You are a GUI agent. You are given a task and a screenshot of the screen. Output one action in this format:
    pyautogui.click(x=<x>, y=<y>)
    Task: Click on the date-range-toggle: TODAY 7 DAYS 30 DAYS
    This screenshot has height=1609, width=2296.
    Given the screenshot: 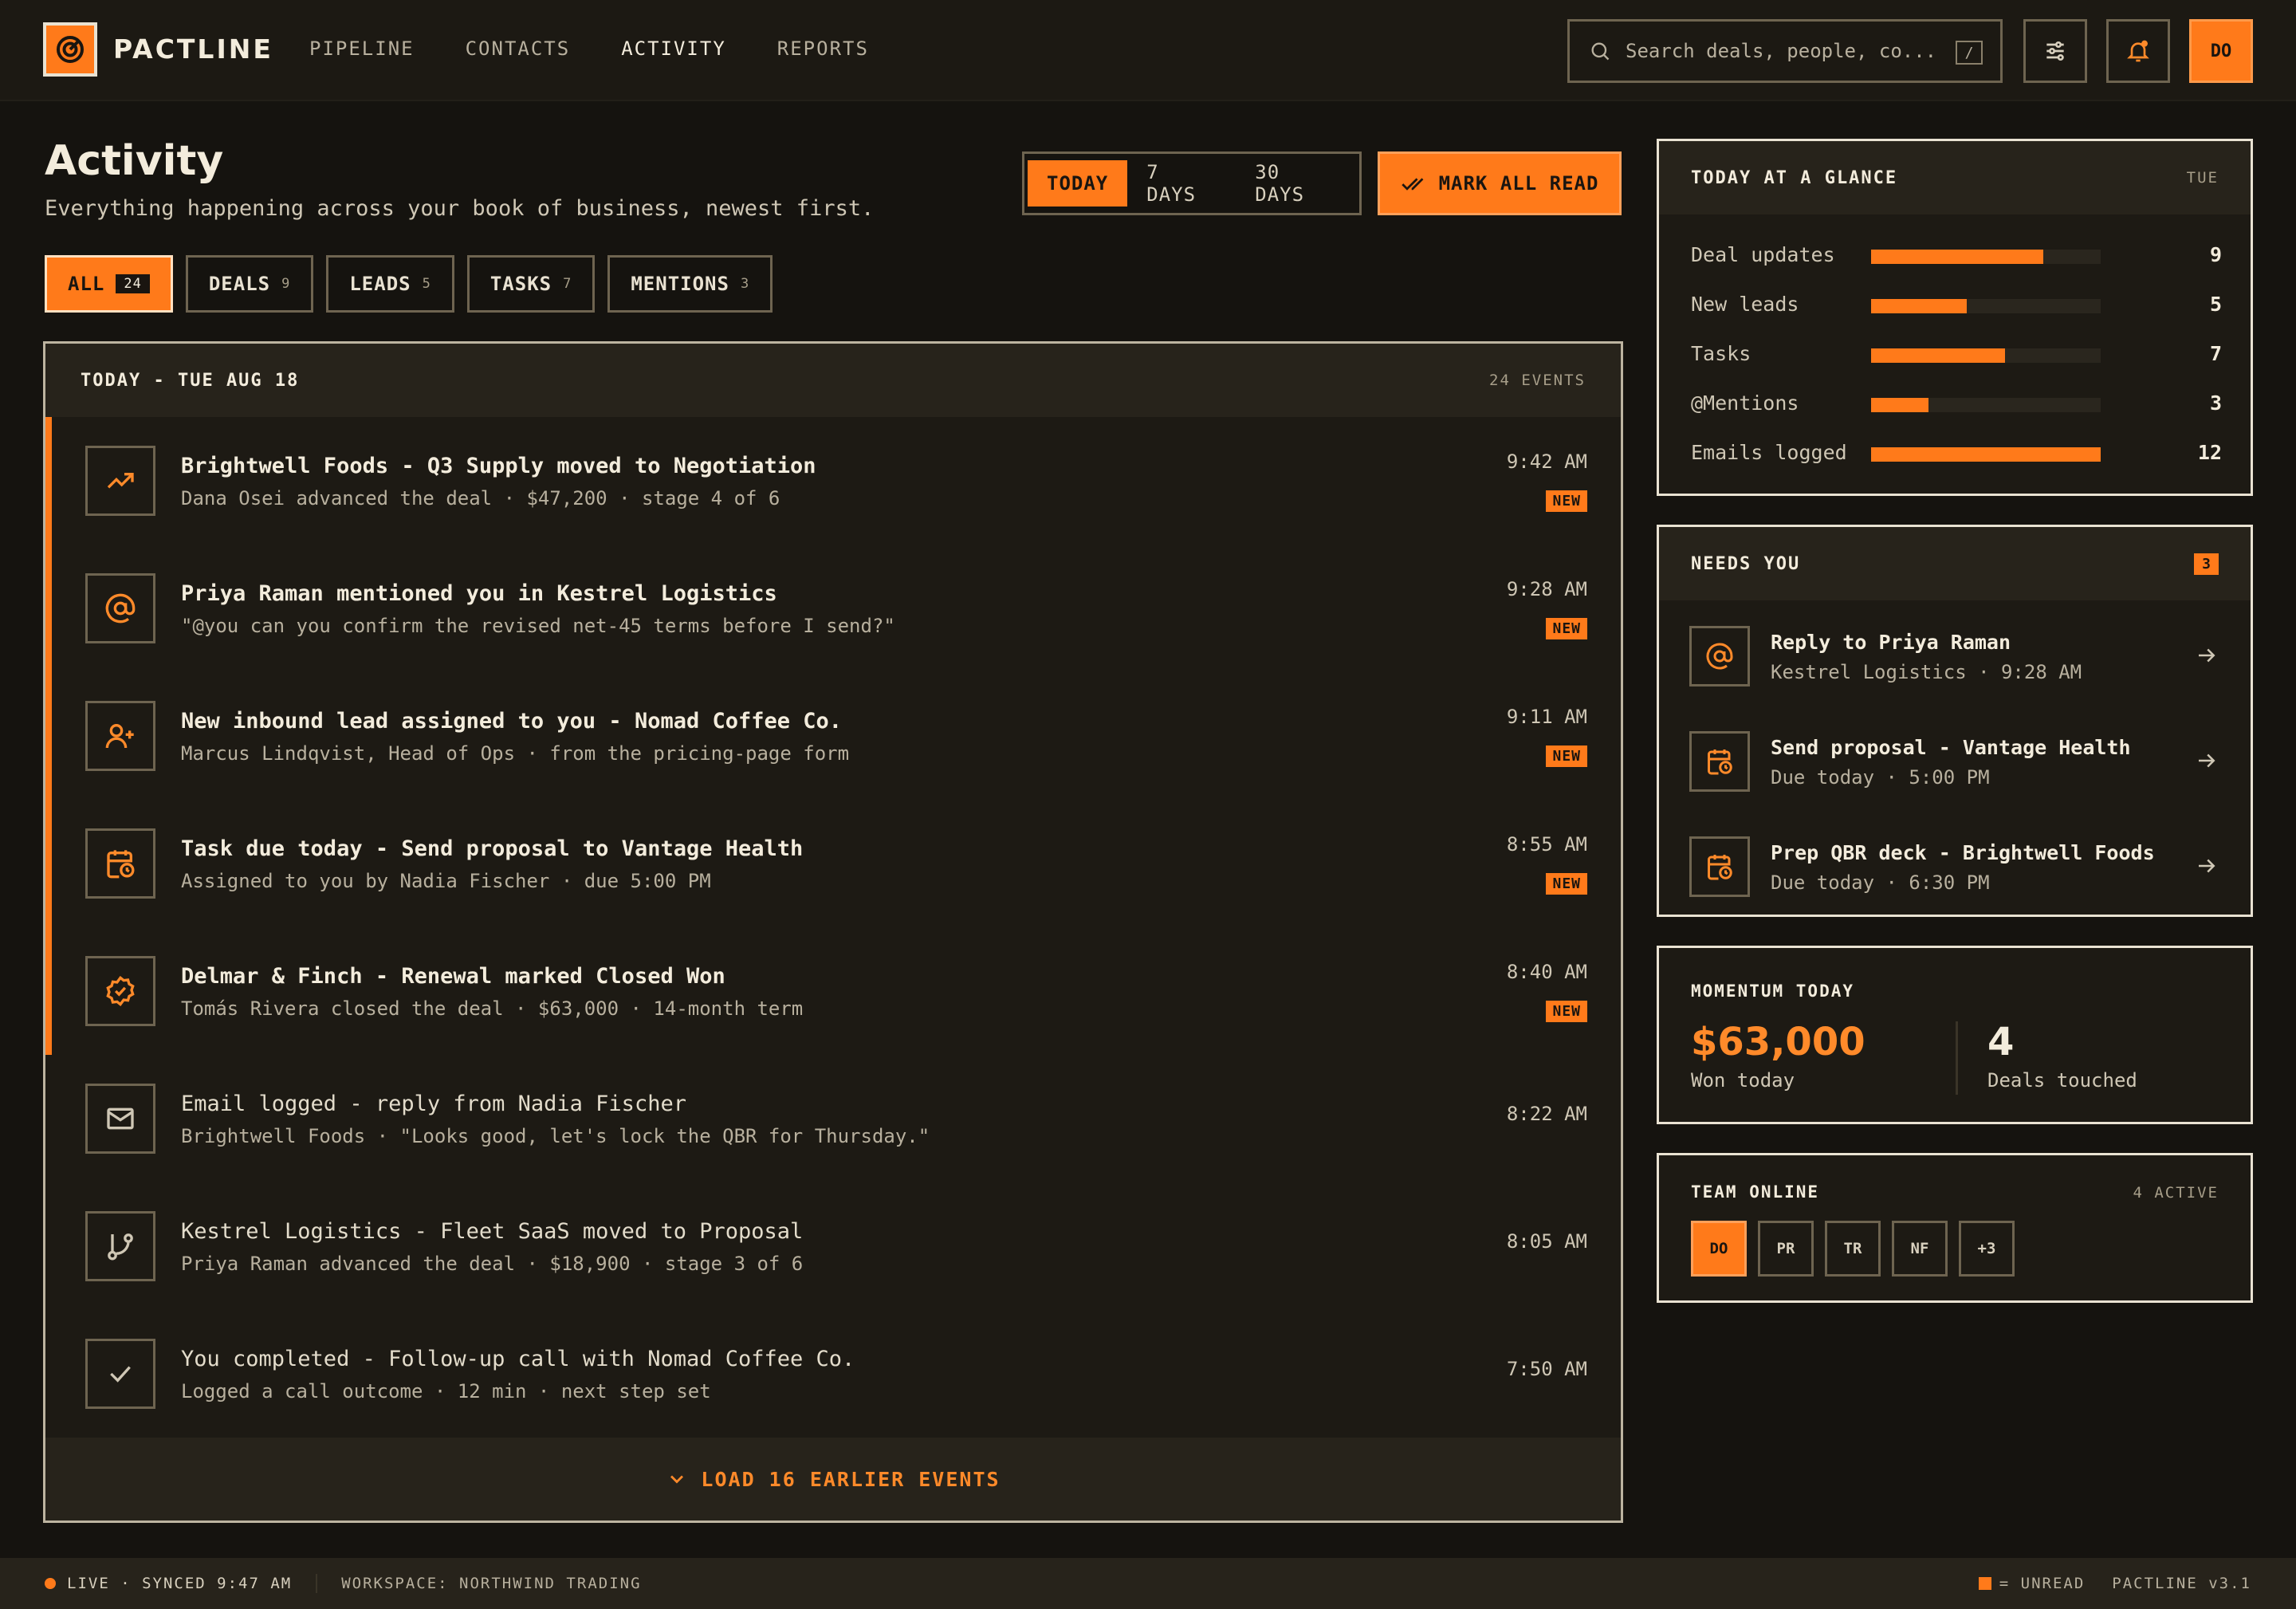 What is the action you would take?
    pyautogui.click(x=1192, y=183)
    